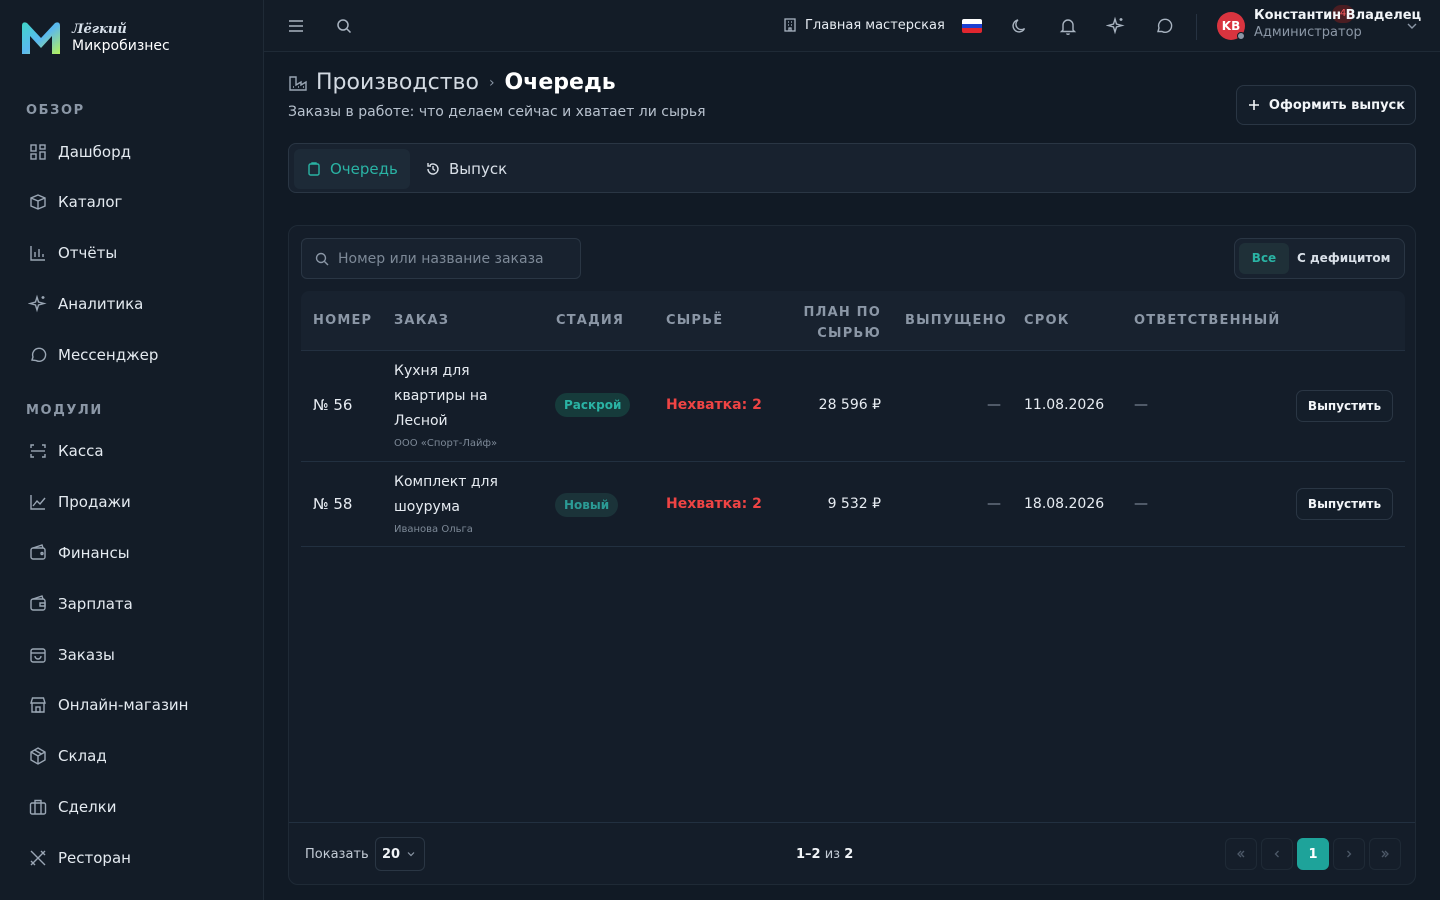 Image resolution: width=1440 pixels, height=900 pixels. I want to click on column-stage: СТАДИЯ, so click(590, 320).